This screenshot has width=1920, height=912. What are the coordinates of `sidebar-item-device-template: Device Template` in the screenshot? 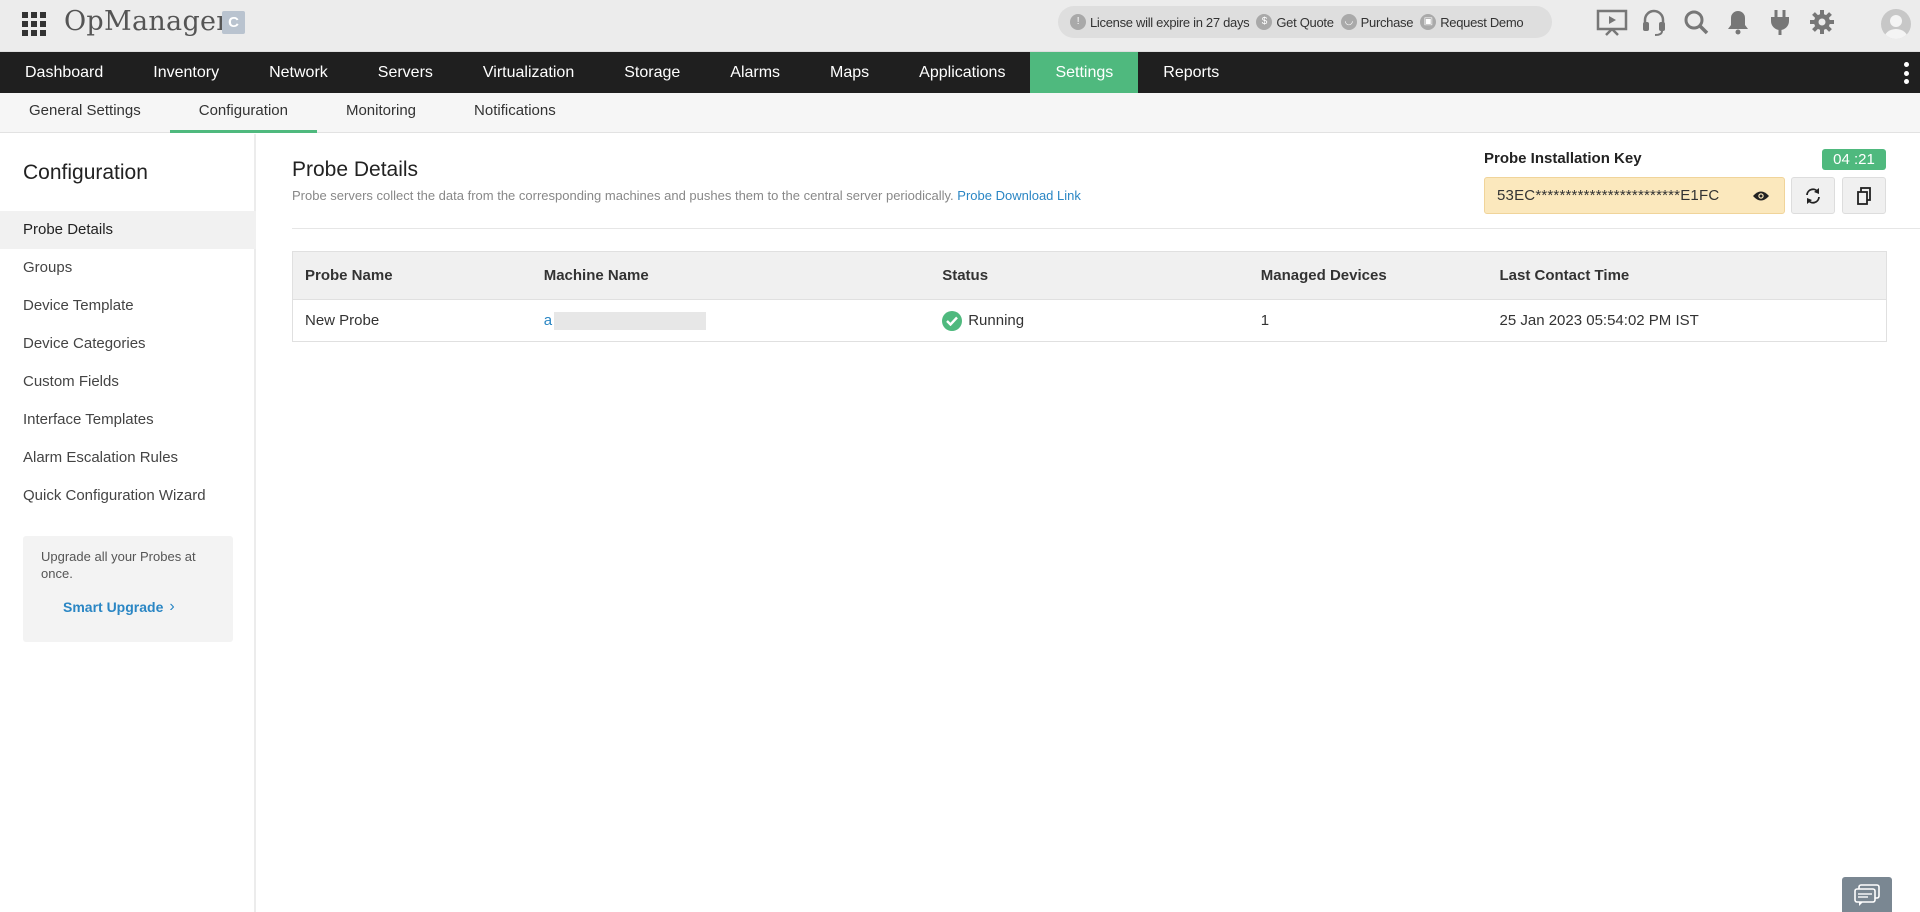 It's located at (128, 306).